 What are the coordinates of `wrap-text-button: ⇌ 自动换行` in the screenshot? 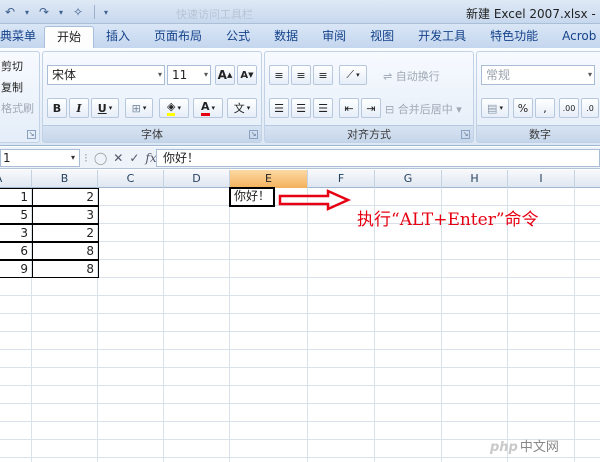 It's located at (411, 76).